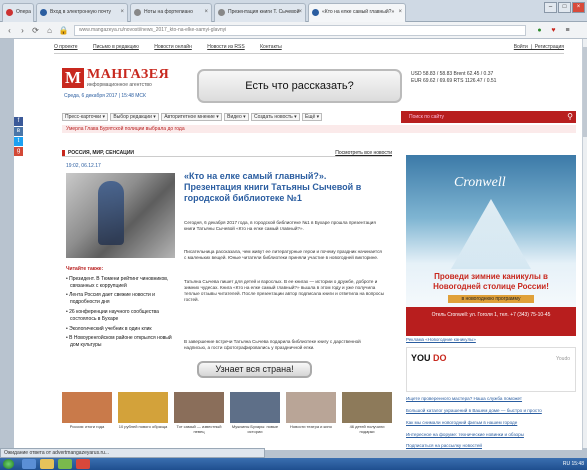  Describe the element at coordinates (275, 117) in the screenshot. I see `menu-create-news: Создать новость ▾` at that location.